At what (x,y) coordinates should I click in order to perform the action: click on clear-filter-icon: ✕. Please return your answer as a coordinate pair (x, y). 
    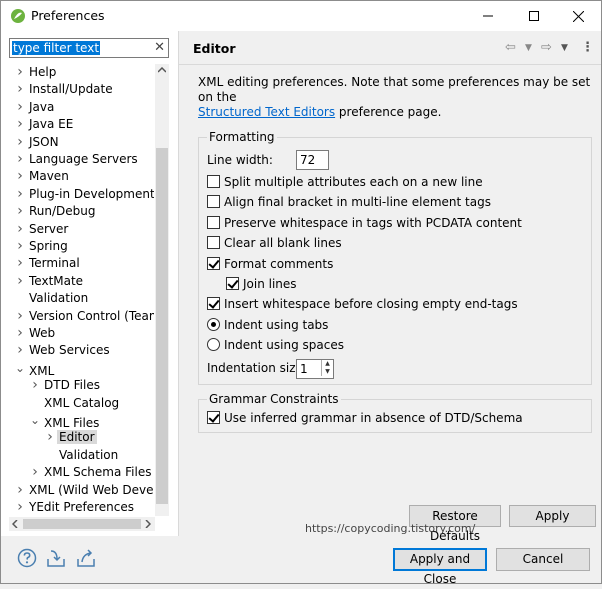
    Looking at the image, I should click on (159, 47).